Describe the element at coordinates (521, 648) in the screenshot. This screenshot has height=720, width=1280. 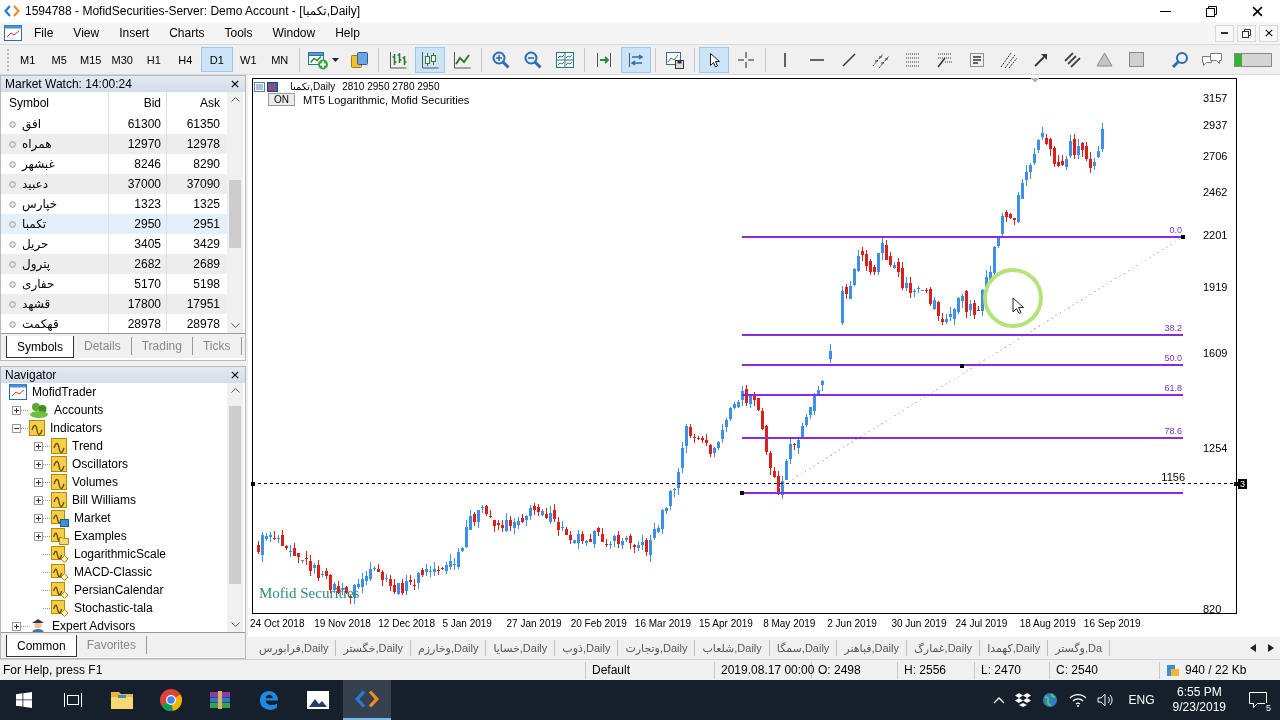
I see `chart-tab: خسایا,Daily` at that location.